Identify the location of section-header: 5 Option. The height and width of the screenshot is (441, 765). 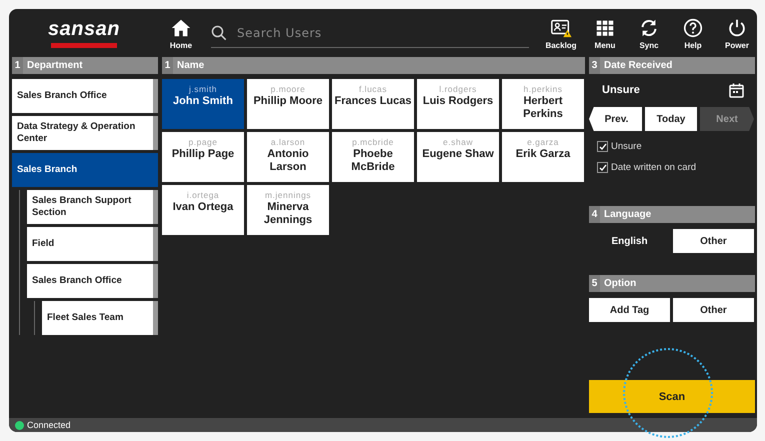
(672, 283).